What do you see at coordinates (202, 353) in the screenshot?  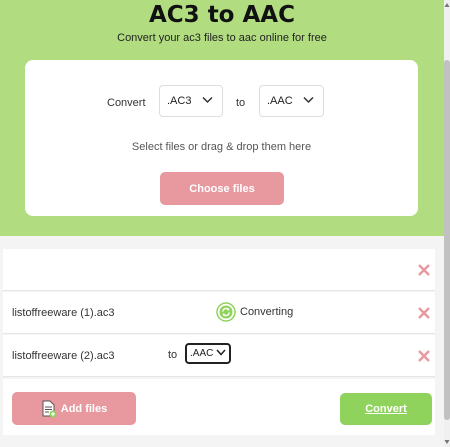 I see `target-format-value: .AAC` at bounding box center [202, 353].